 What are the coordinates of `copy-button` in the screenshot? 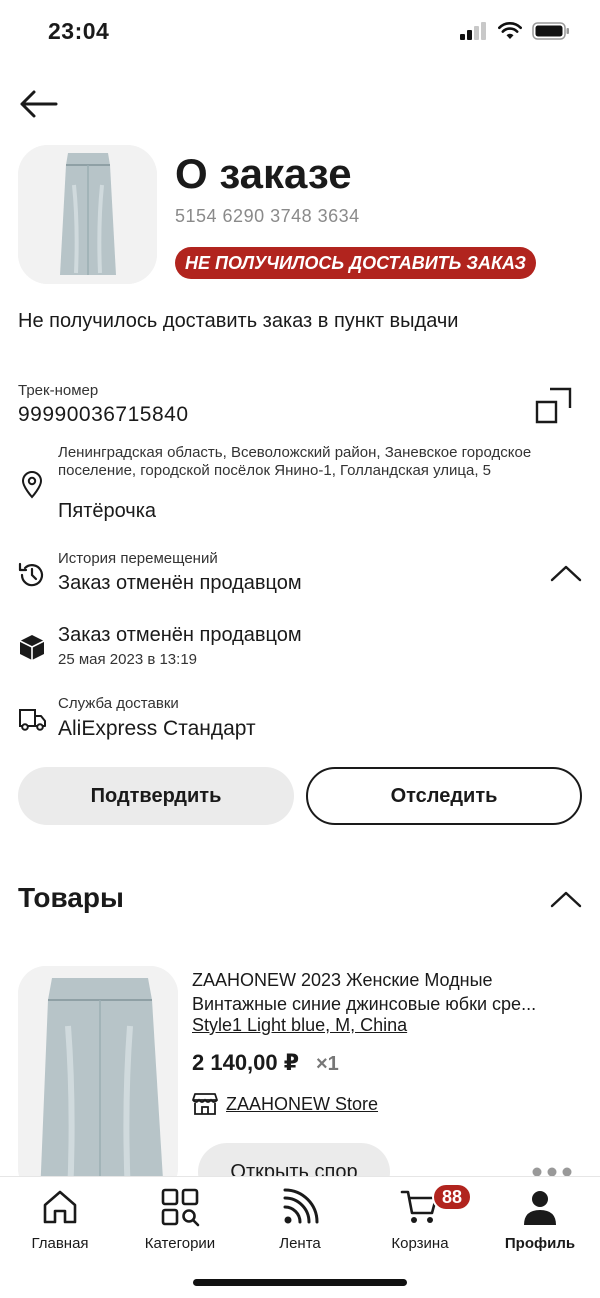 It's located at (554, 406).